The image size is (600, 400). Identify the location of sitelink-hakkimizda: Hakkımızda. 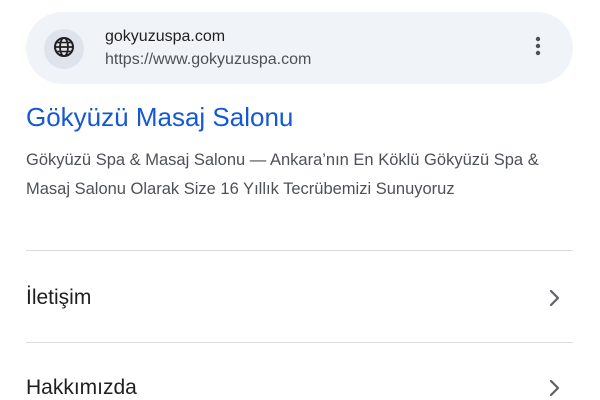
(299, 379).